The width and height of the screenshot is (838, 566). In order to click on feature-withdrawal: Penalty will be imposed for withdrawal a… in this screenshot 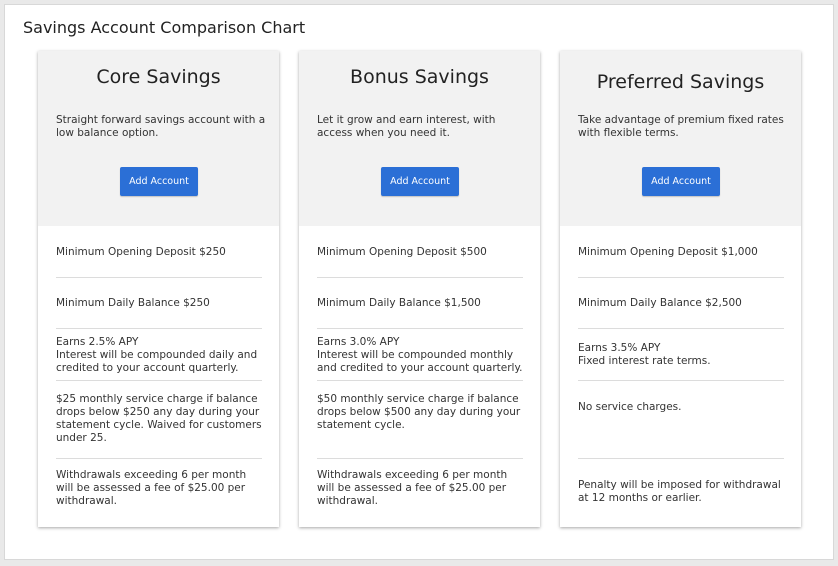, I will do `click(679, 491)`.